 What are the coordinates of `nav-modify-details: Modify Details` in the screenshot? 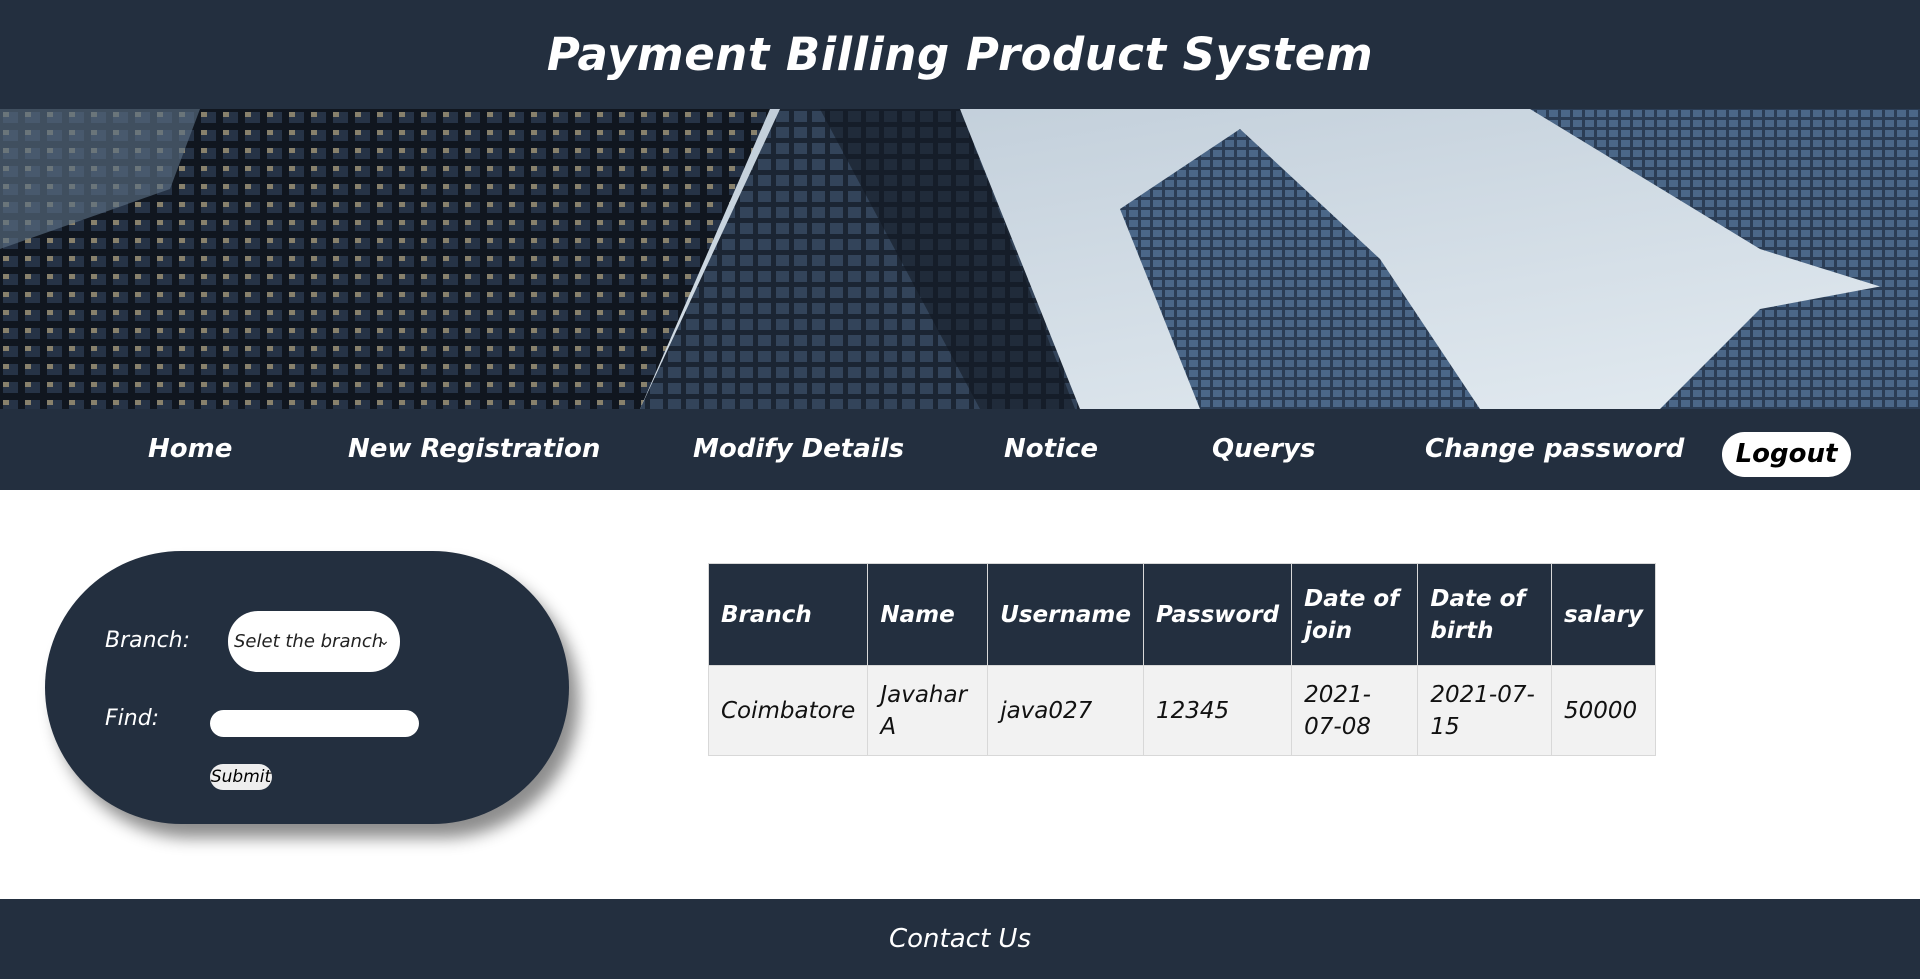 It's located at (798, 449).